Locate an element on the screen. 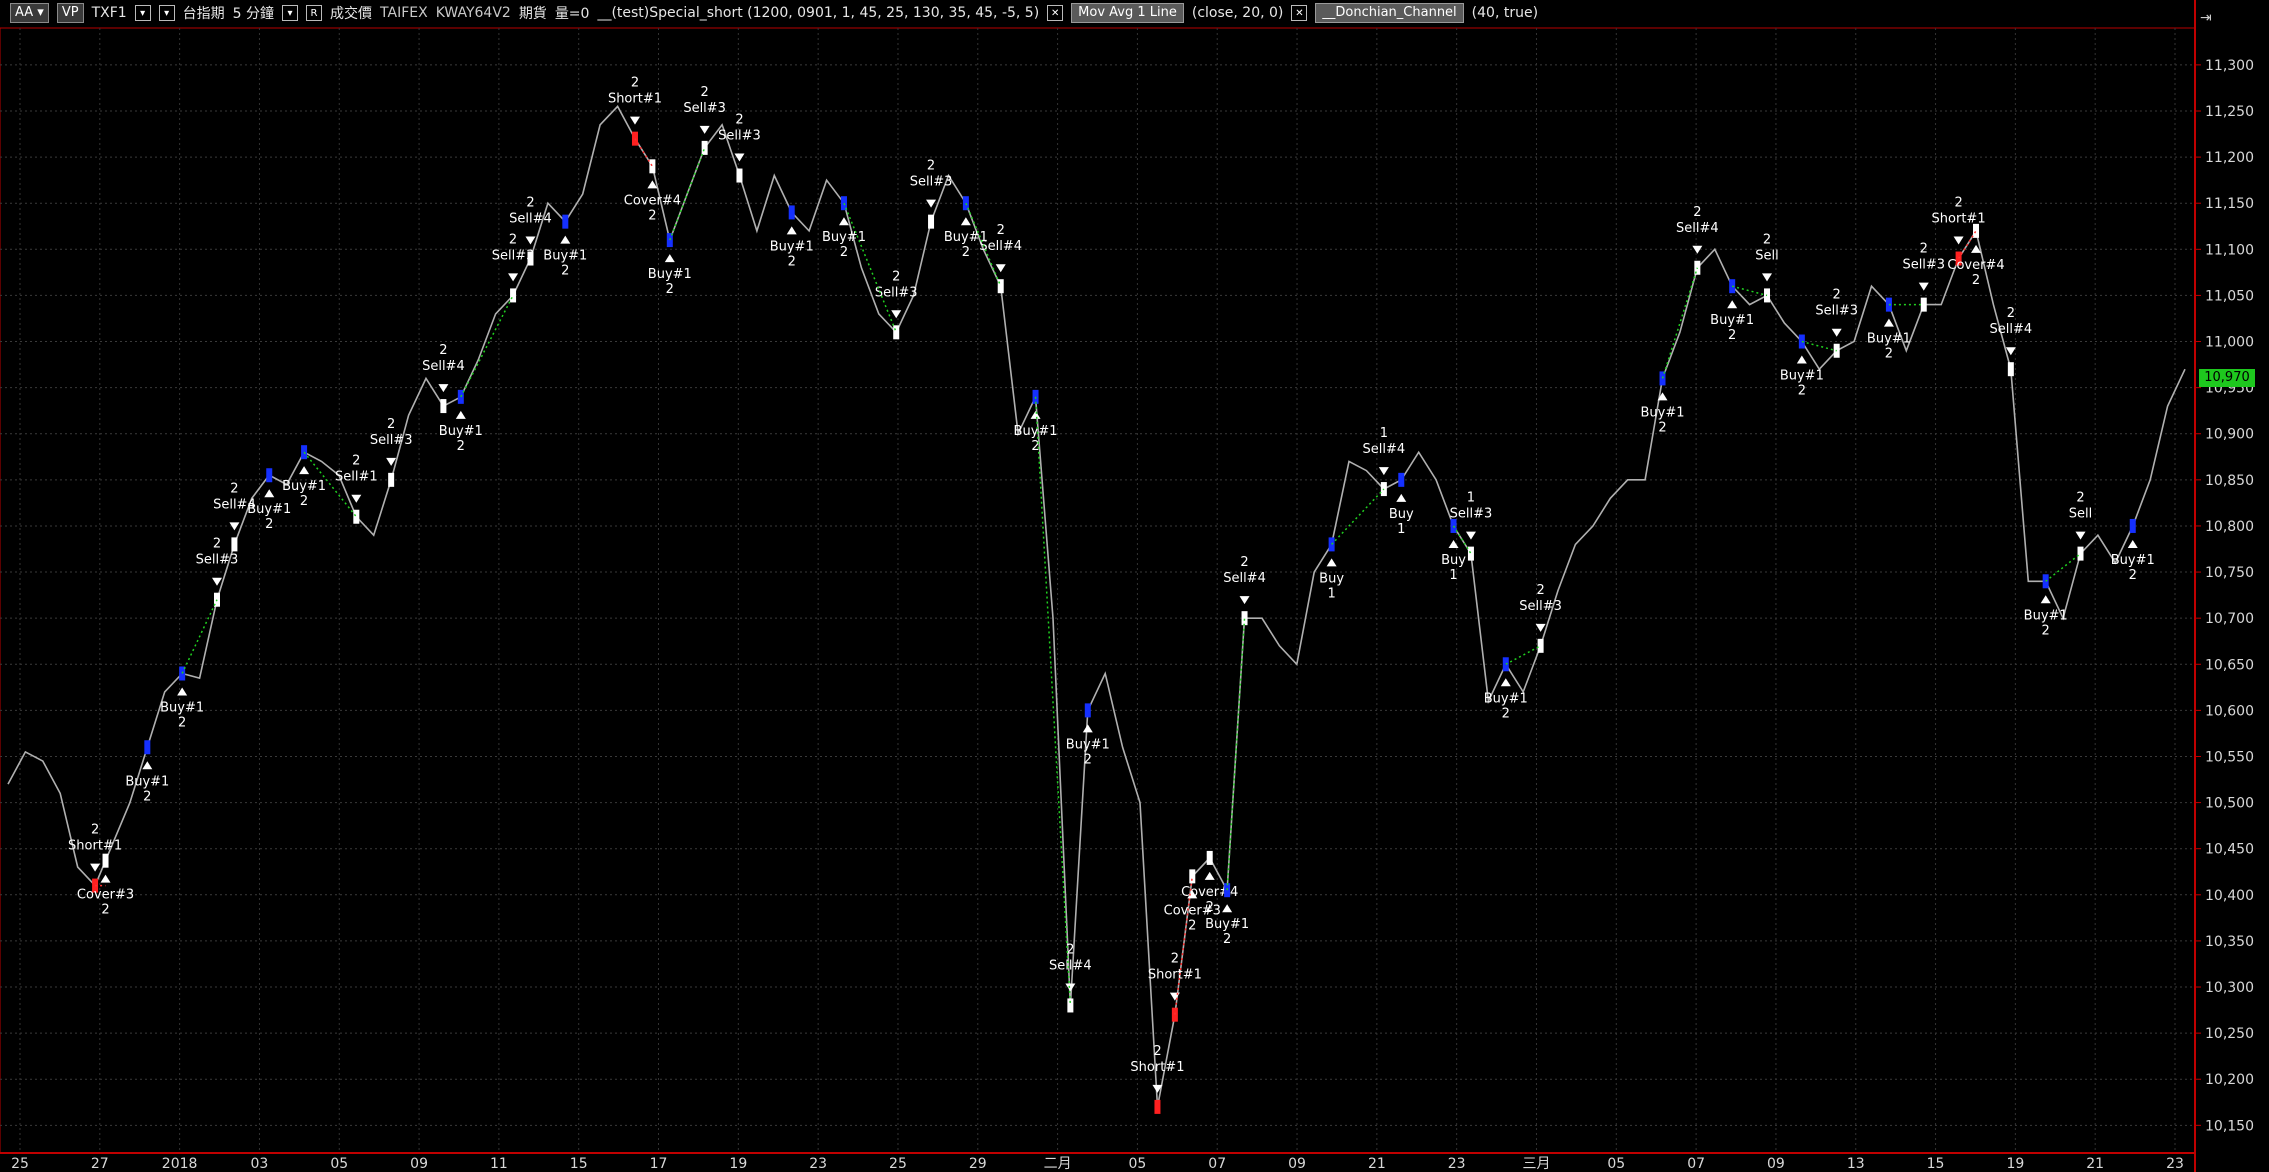 This screenshot has height=1172, width=2269. last-price-tag: 10,970 is located at coordinates (2227, 378).